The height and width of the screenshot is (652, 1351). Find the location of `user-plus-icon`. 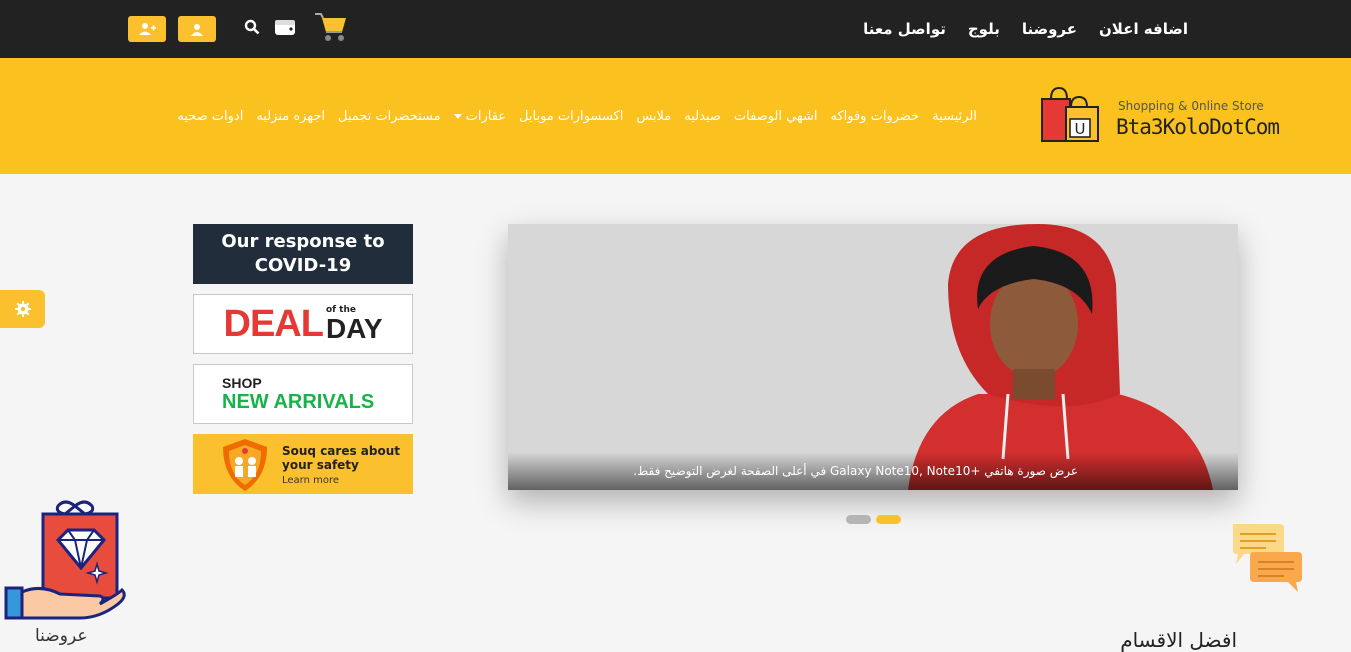

user-plus-icon is located at coordinates (147, 29).